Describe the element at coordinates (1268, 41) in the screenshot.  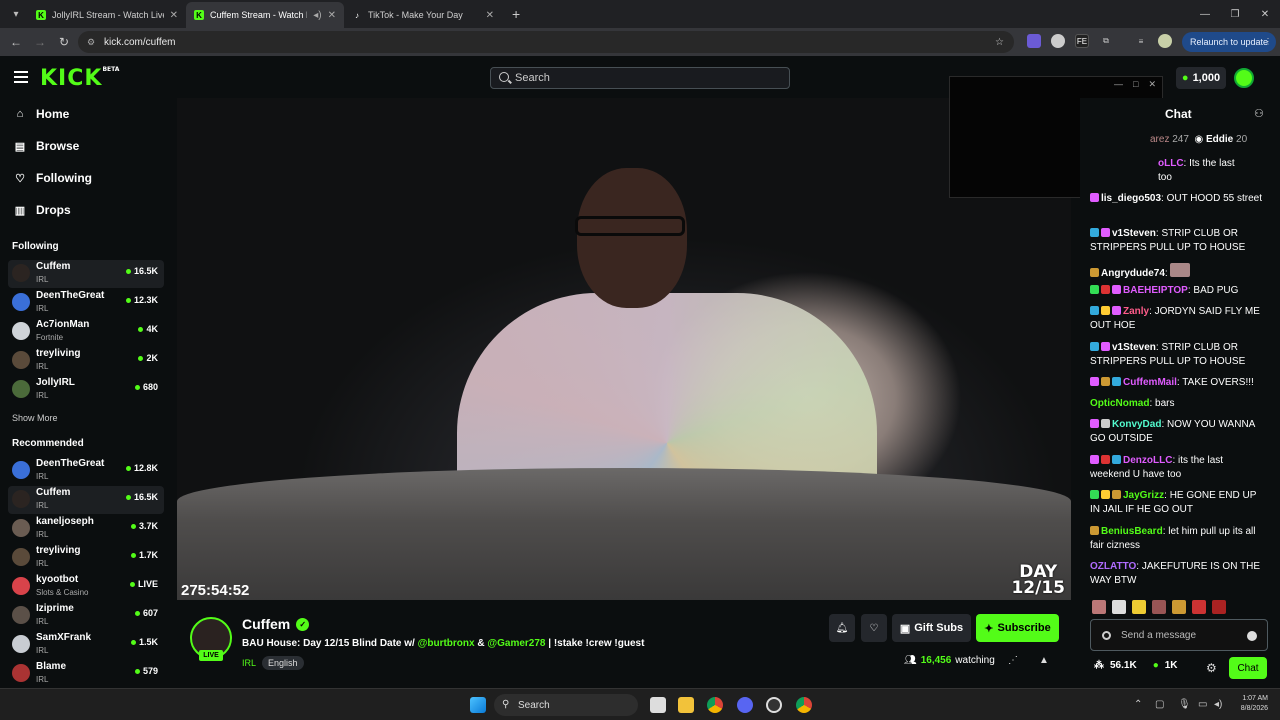
I see `kebab-menu-icon: ⋮` at that location.